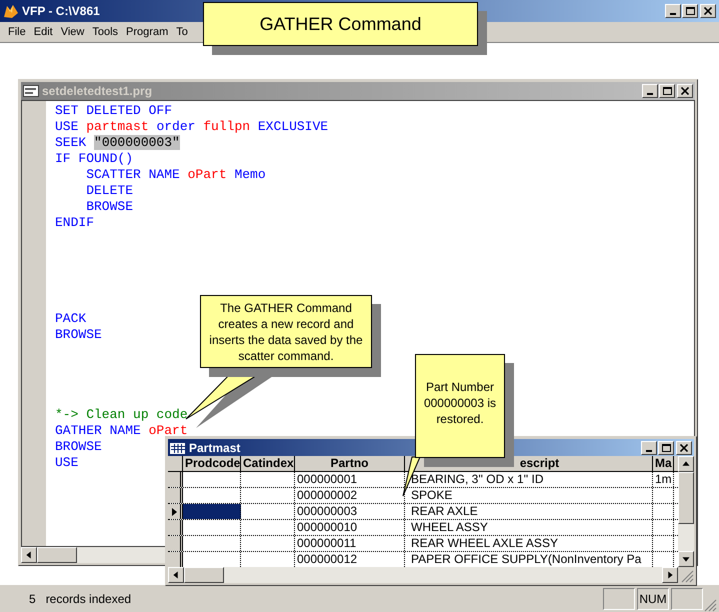 This screenshot has height=612, width=719. What do you see at coordinates (212, 463) in the screenshot?
I see `column-header: Prodcode` at bounding box center [212, 463].